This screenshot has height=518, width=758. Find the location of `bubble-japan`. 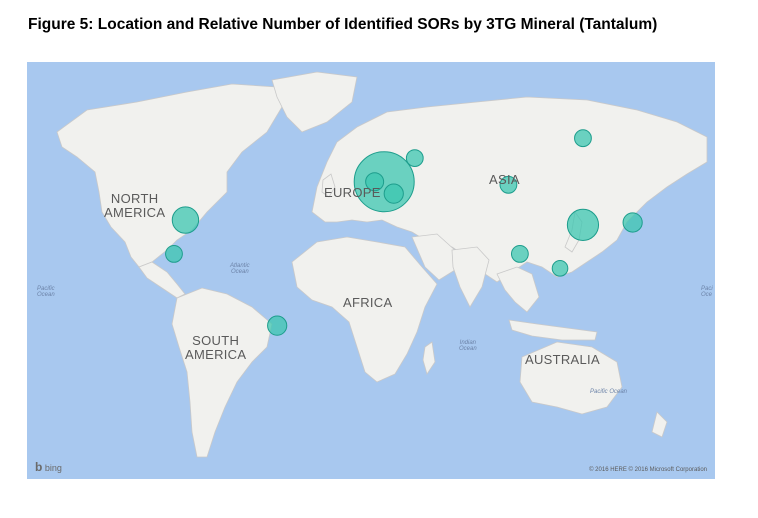

bubble-japan is located at coordinates (632, 222).